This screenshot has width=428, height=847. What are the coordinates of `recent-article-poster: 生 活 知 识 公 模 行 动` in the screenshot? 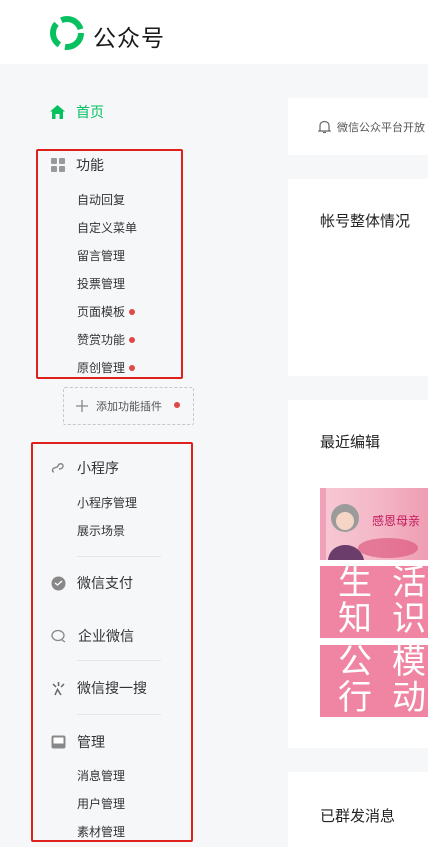 It's located at (374, 641).